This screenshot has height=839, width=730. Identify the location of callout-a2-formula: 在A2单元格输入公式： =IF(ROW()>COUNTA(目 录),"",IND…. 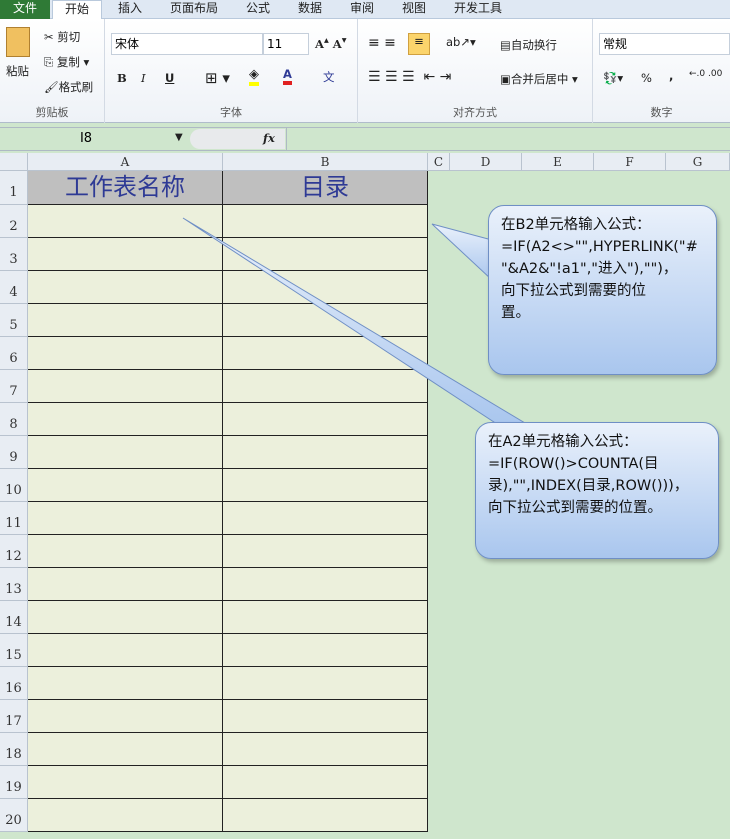
(597, 490).